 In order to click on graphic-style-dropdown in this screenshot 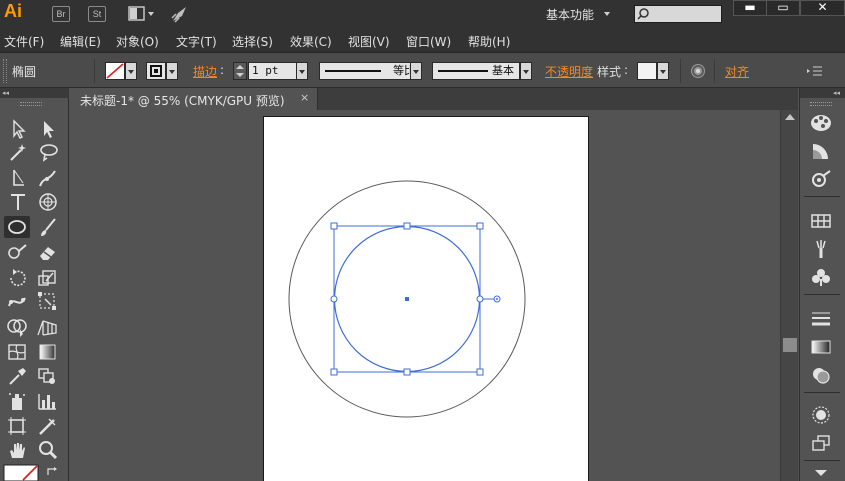, I will do `click(663, 71)`.